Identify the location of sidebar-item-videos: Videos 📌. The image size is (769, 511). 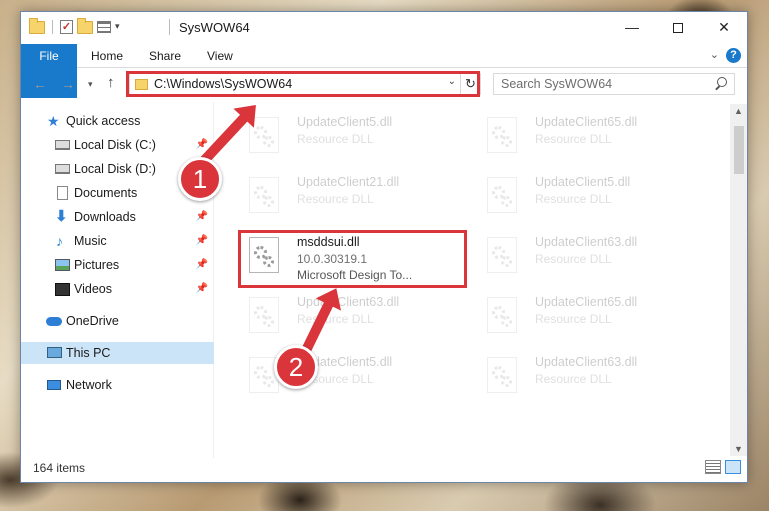
(117, 289).